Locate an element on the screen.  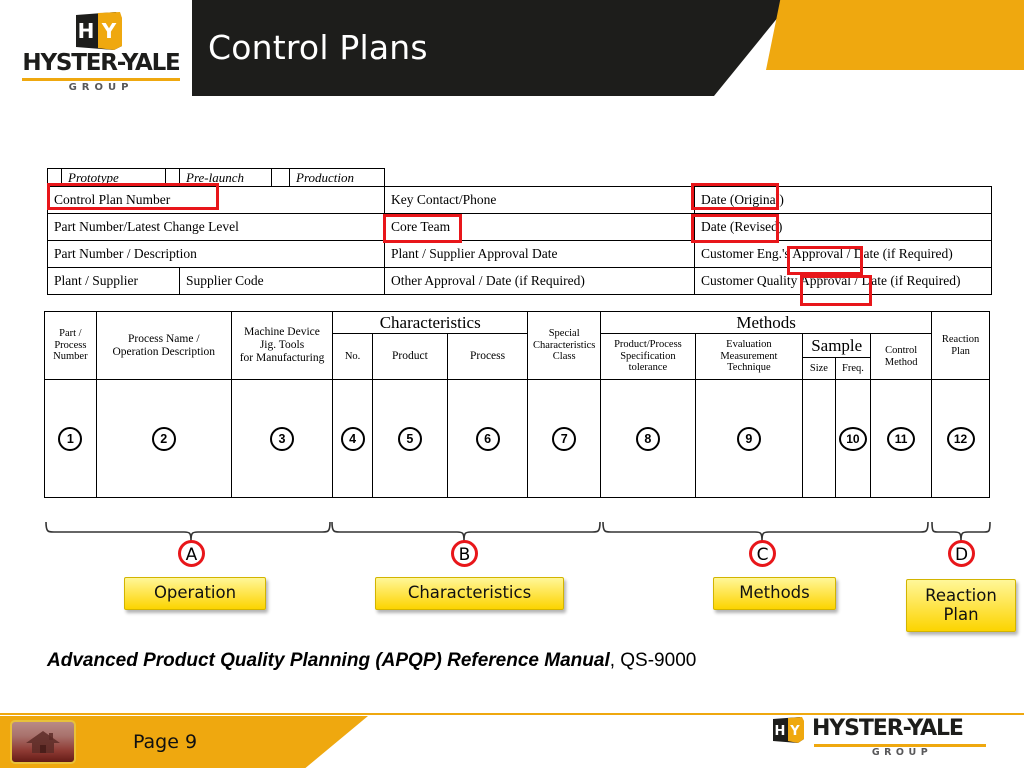
cell-number-9: 9 is located at coordinates (749, 439).